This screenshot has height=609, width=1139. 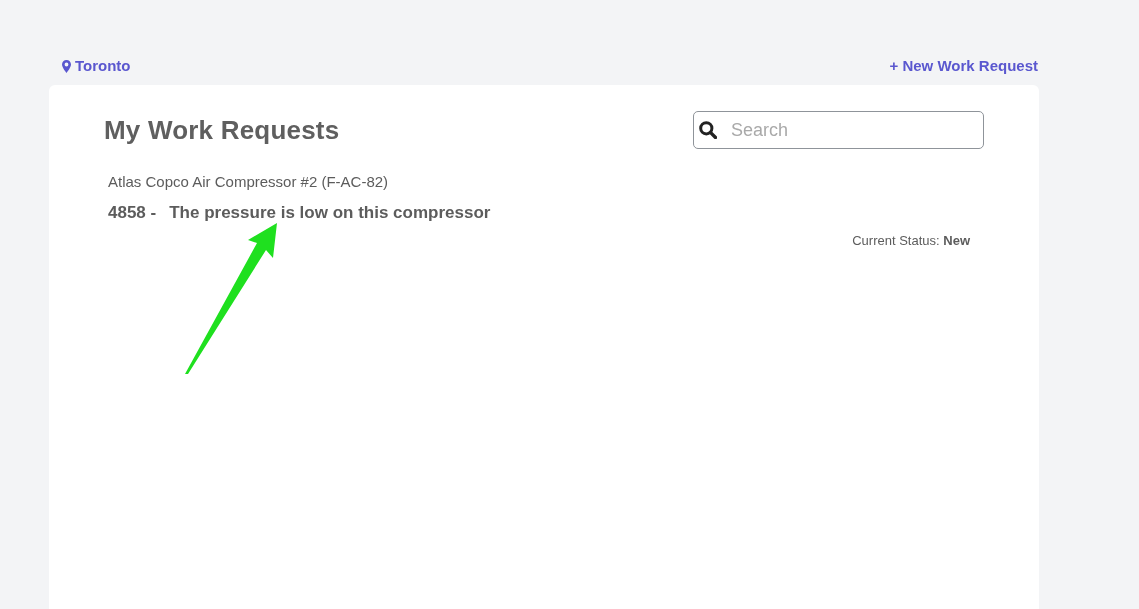 What do you see at coordinates (708, 130) in the screenshot?
I see `search-icon` at bounding box center [708, 130].